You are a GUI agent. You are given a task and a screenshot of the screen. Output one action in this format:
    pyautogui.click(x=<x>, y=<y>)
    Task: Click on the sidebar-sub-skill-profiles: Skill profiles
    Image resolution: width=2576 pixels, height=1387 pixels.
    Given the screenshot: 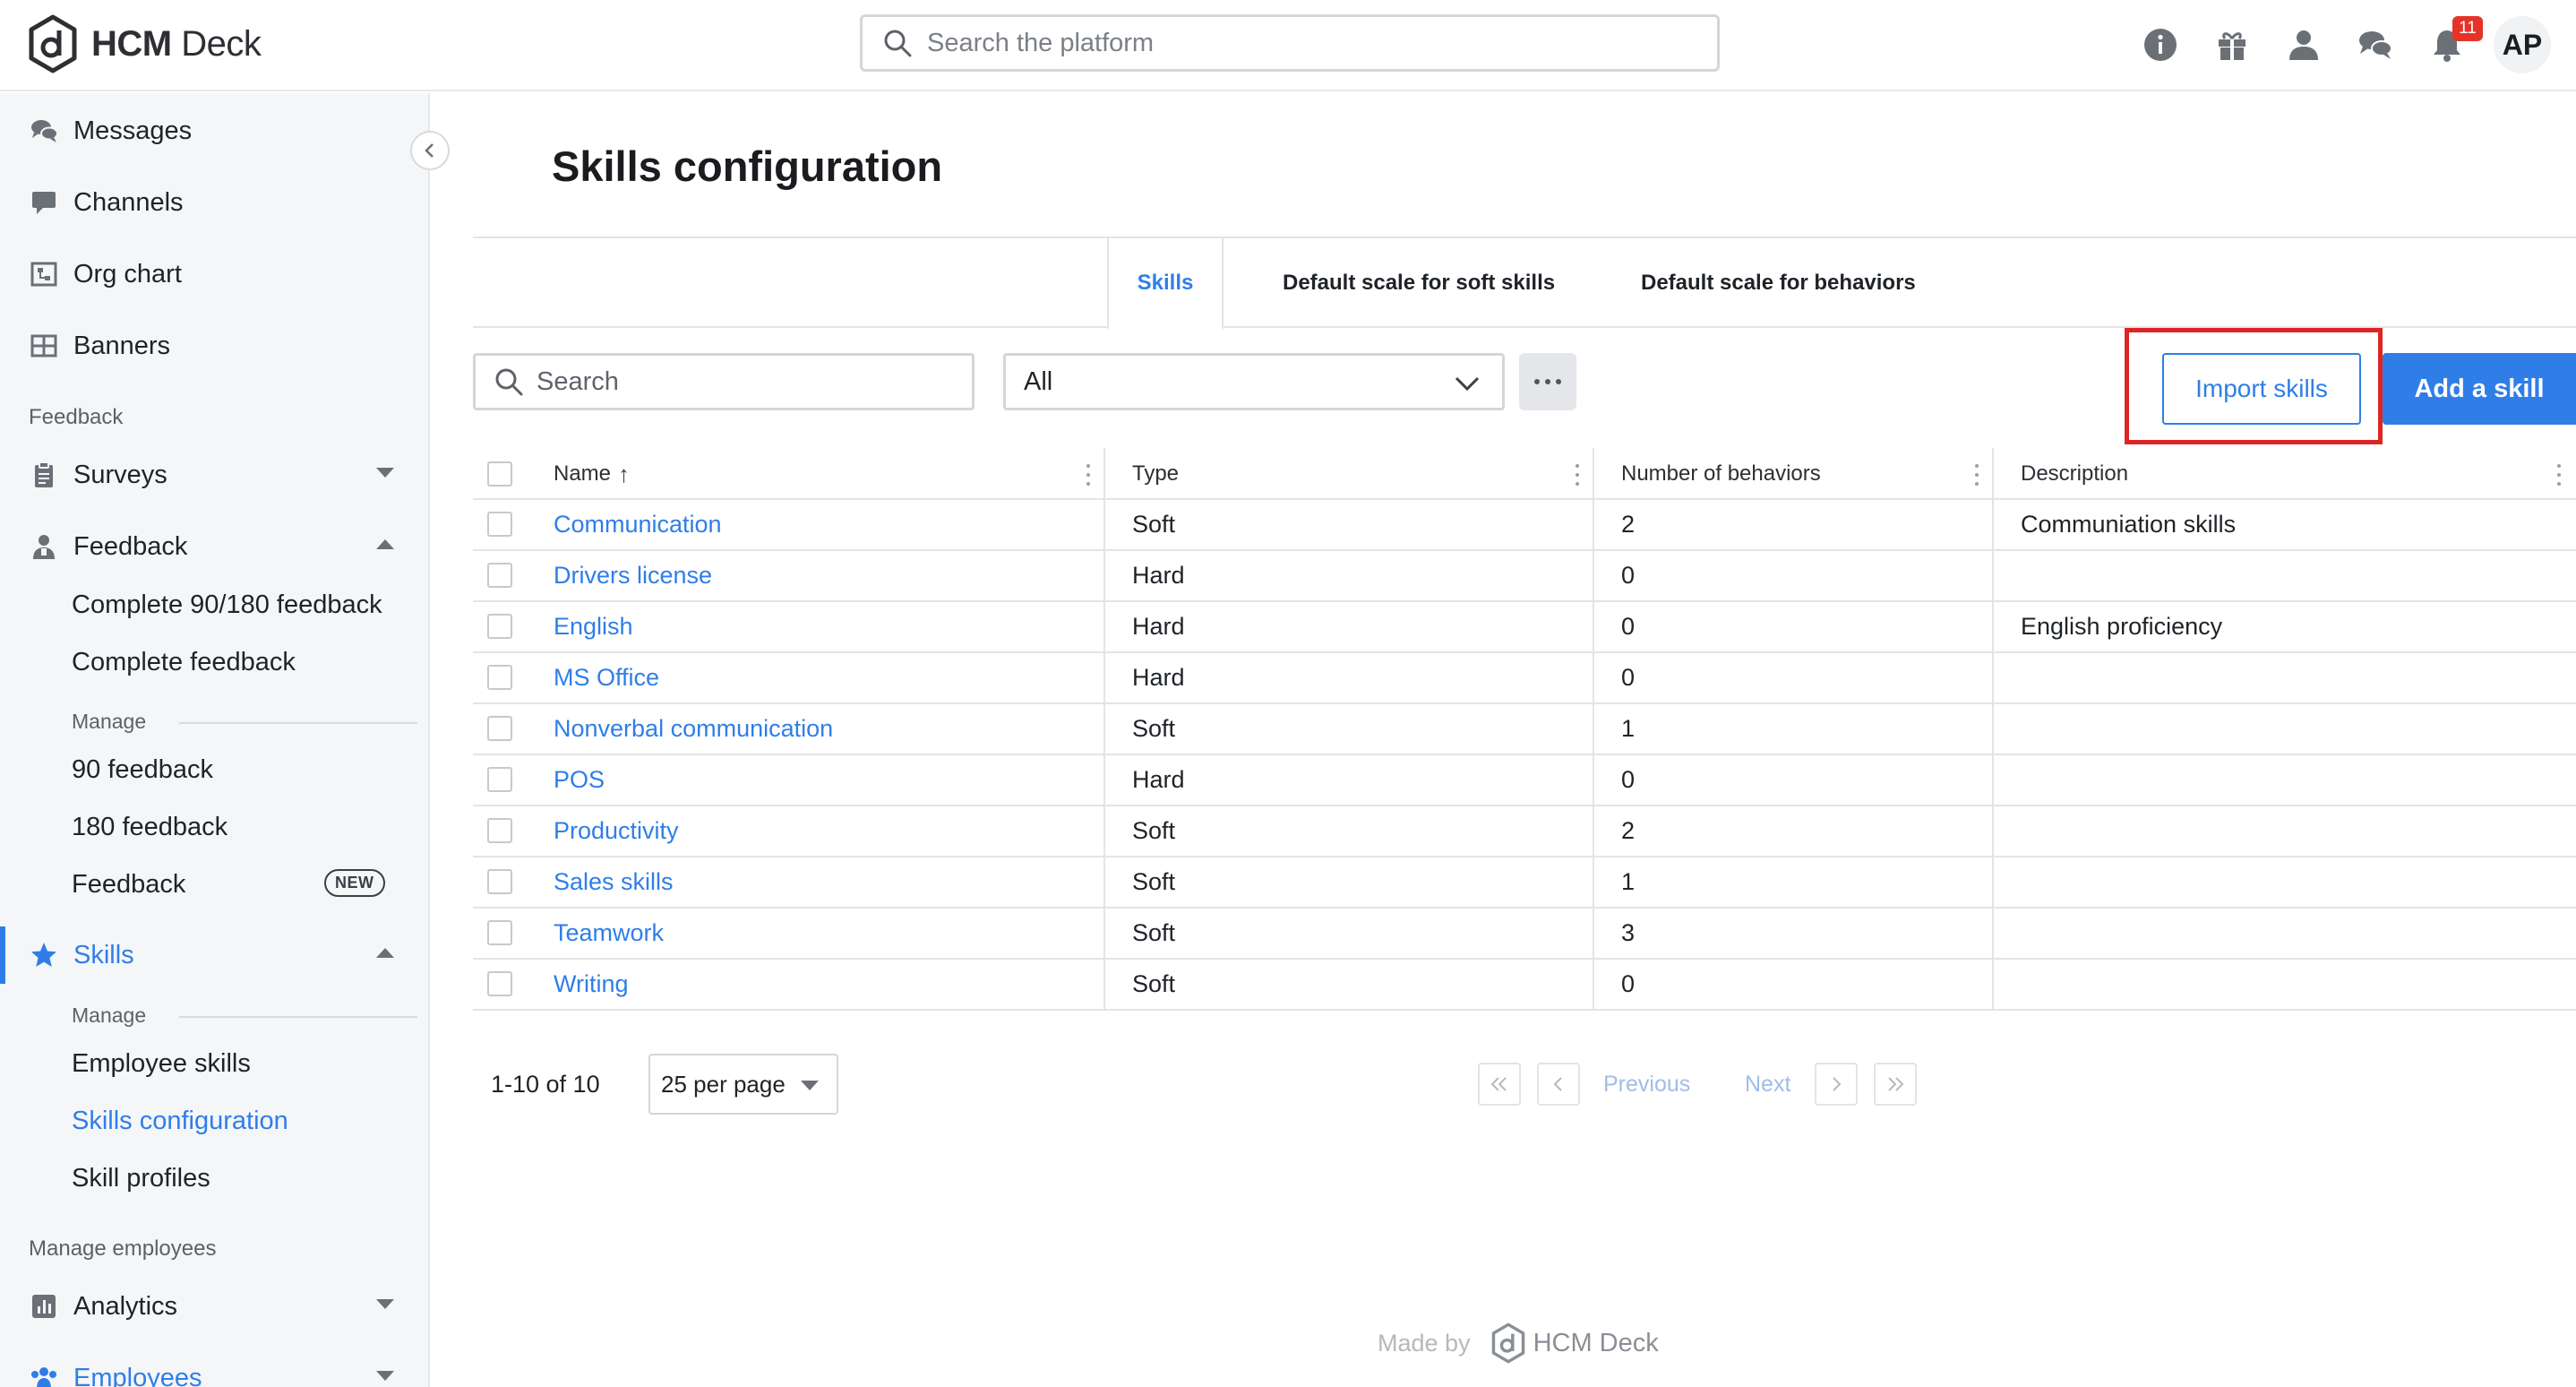 What is the action you would take?
    pyautogui.click(x=141, y=1178)
    